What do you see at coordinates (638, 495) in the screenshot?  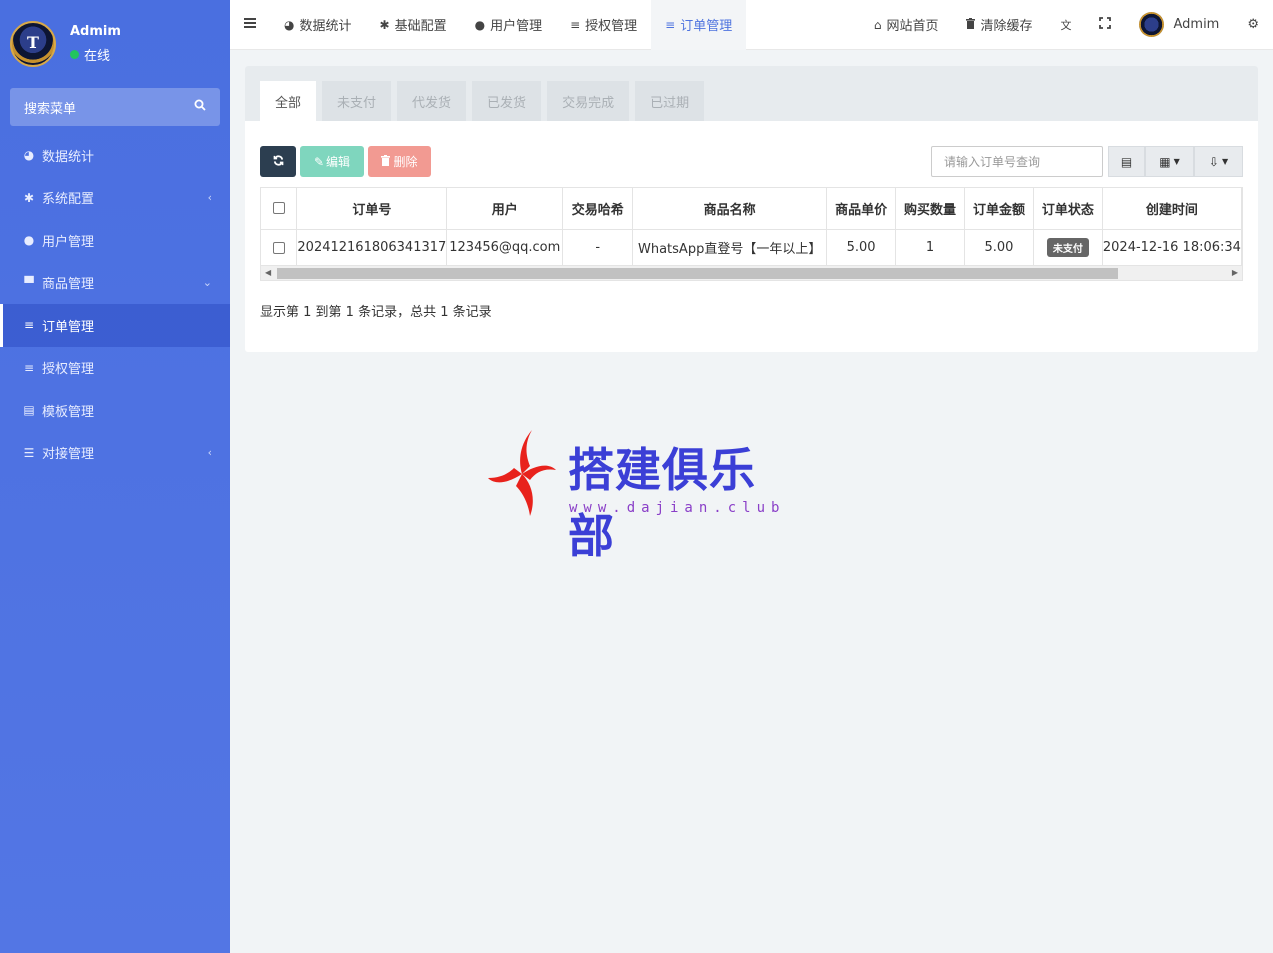 I see `watermark-logo: 搭建俱乐部 www.dajian.club` at bounding box center [638, 495].